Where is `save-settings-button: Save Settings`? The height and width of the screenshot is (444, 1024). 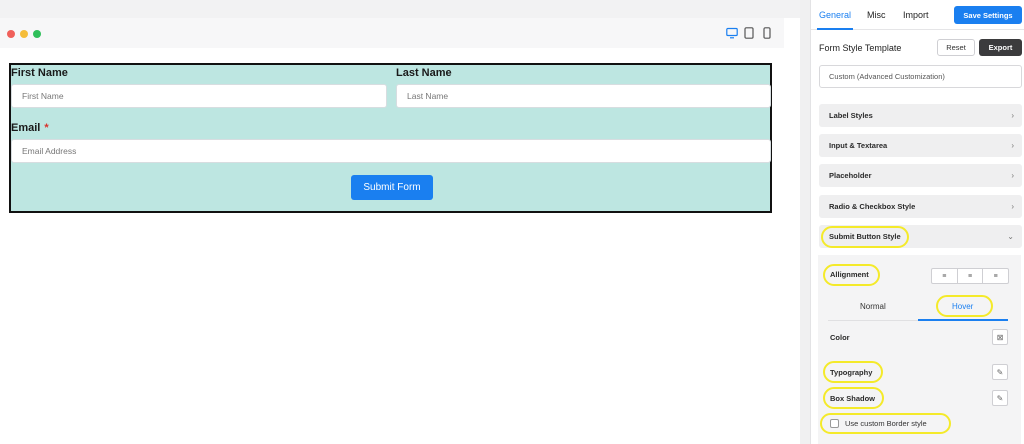
save-settings-button: Save Settings is located at coordinates (988, 15).